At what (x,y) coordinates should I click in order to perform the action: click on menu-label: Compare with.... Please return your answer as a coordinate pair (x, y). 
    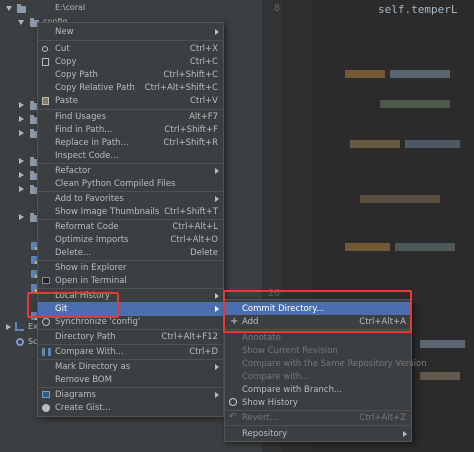
    Looking at the image, I should click on (276, 377).